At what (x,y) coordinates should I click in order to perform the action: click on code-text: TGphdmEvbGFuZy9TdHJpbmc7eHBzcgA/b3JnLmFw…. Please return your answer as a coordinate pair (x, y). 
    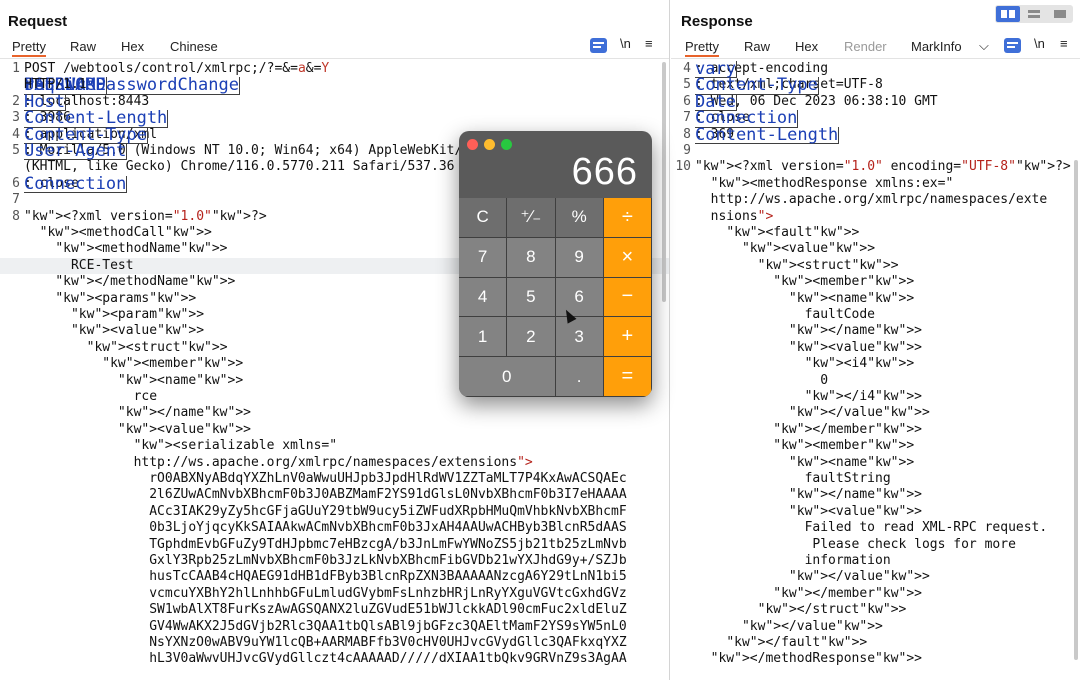
    Looking at the image, I should click on (325, 544).